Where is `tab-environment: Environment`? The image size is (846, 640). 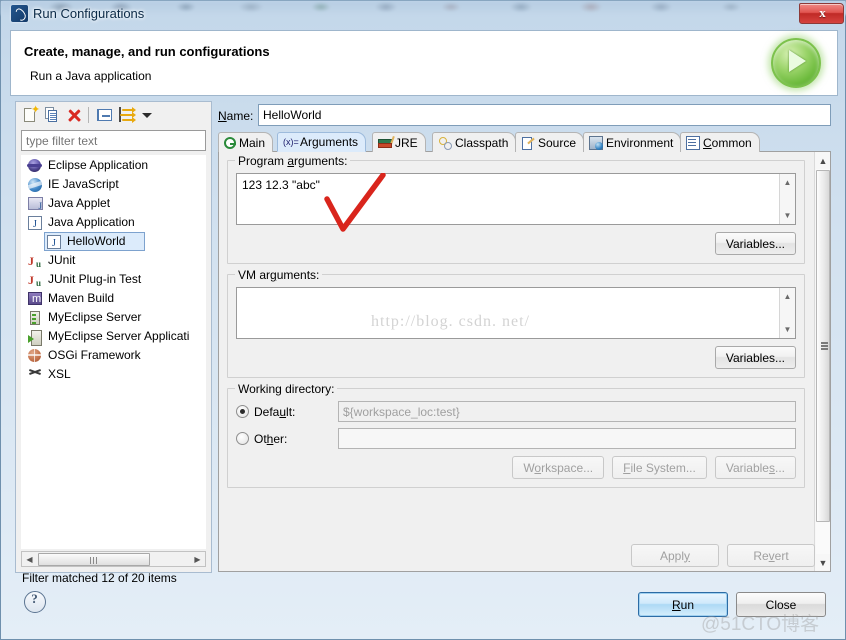 tab-environment: Environment is located at coordinates (632, 142).